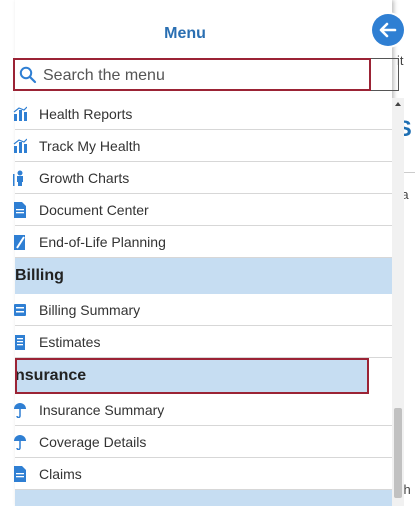  I want to click on scrollbar-thumb, so click(398, 453).